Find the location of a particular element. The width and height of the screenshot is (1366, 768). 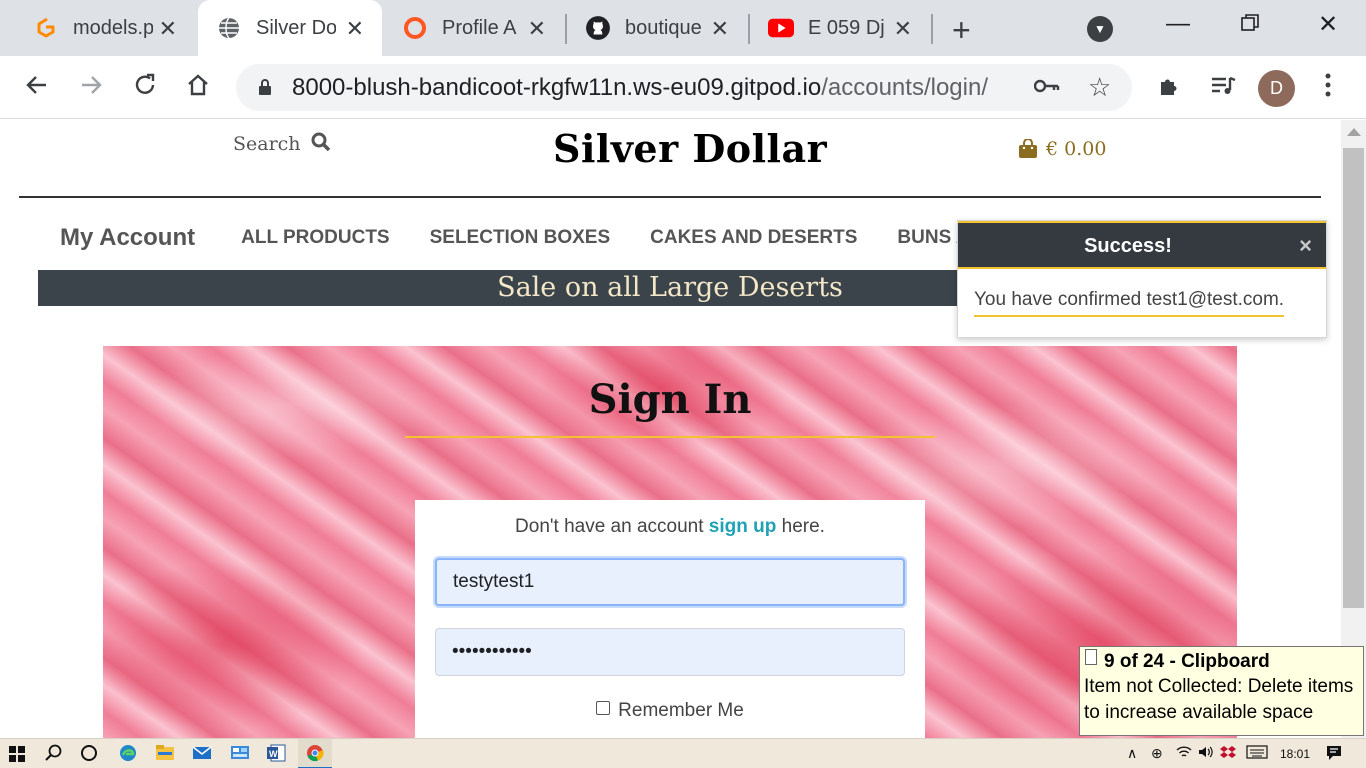

sale-banner-text: Sale on all Large Deserts is located at coordinates (670, 287).